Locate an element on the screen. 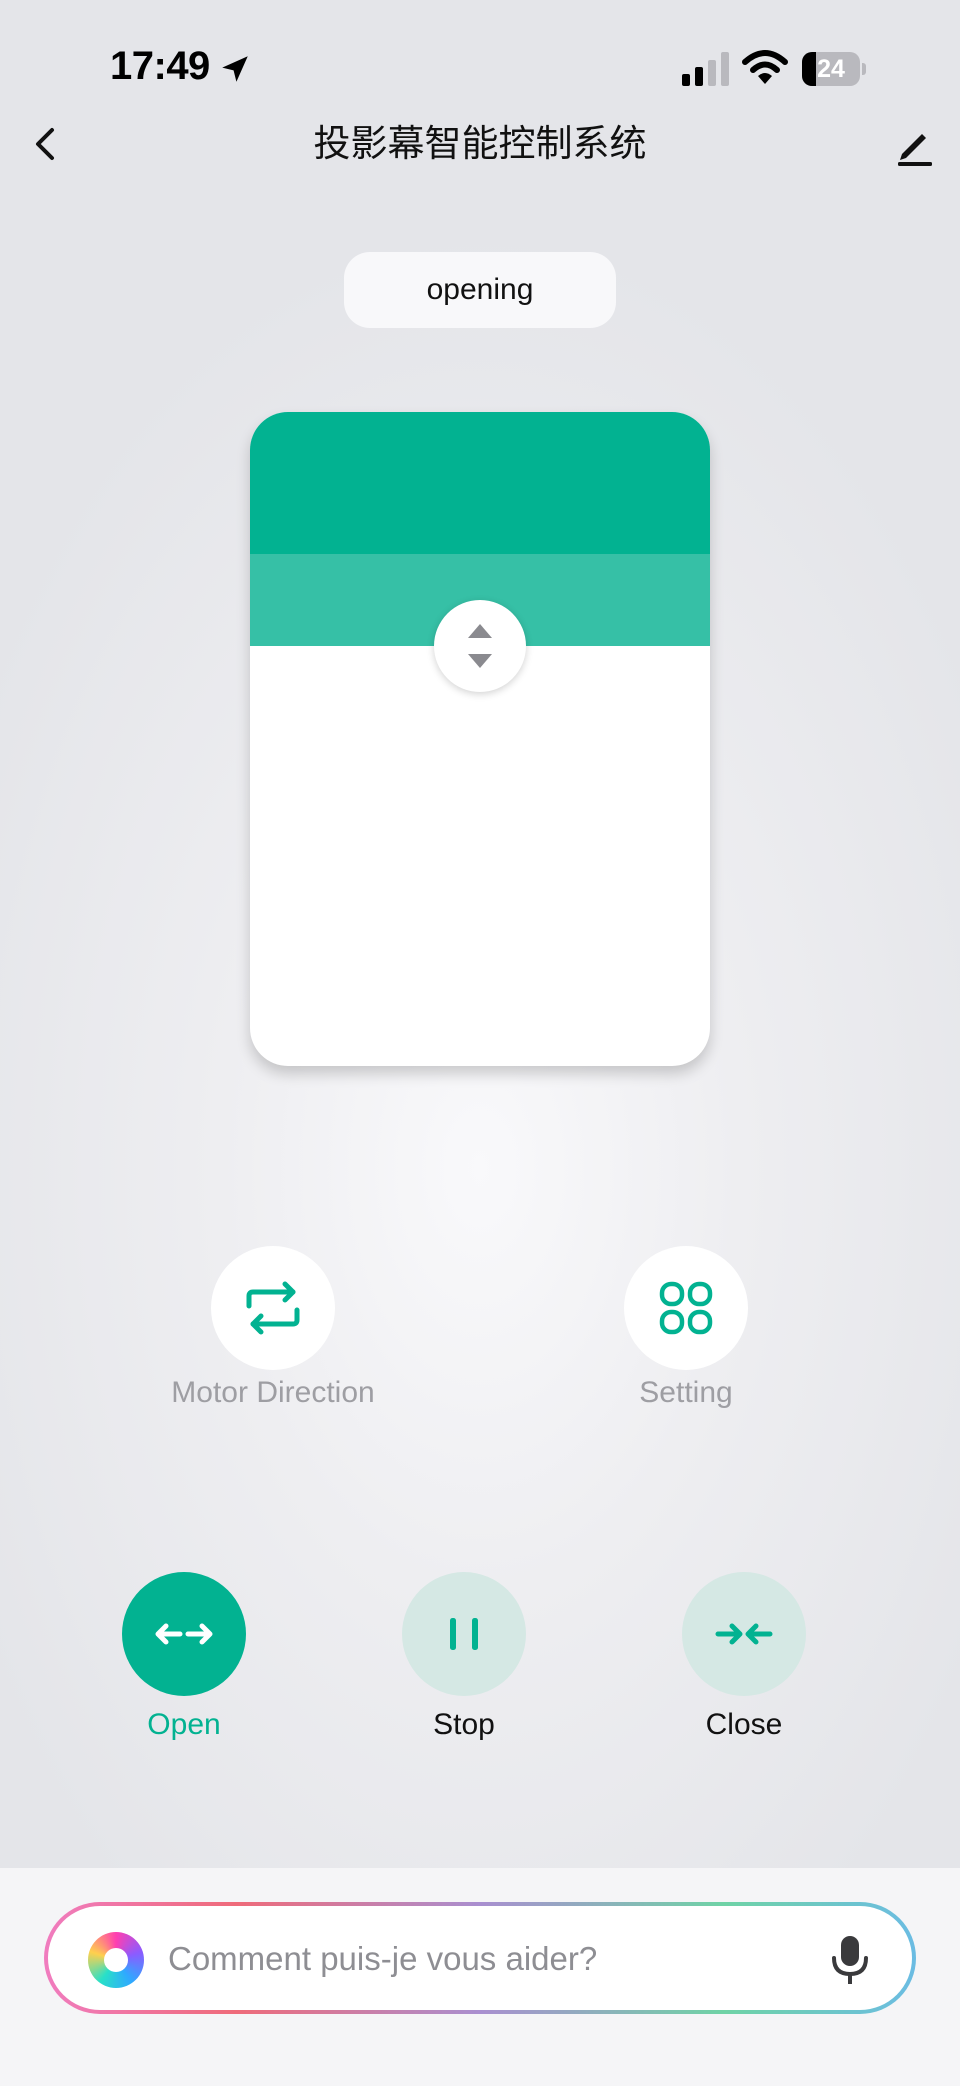 The width and height of the screenshot is (960, 2086). edit-button is located at coordinates (914, 144).